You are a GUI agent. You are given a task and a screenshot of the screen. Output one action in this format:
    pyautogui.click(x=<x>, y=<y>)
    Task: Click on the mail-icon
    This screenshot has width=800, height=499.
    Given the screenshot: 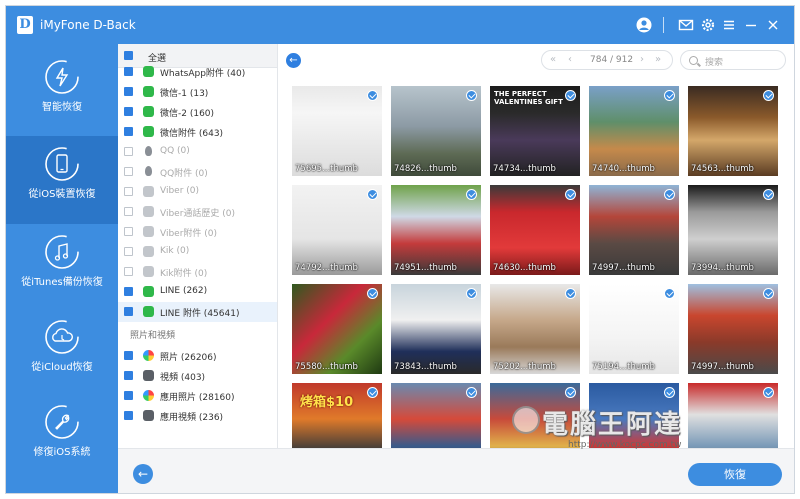 What is the action you would take?
    pyautogui.click(x=686, y=25)
    